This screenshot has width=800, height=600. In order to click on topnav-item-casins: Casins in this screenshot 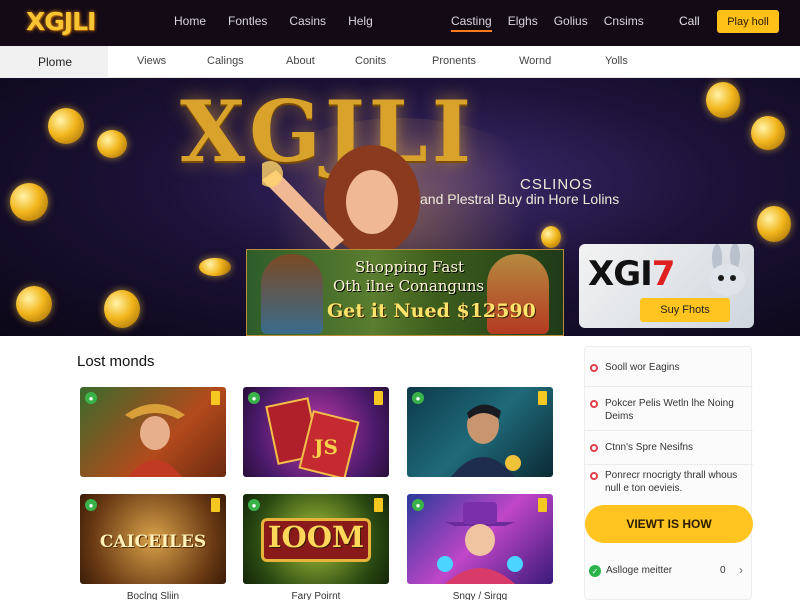, I will do `click(307, 21)`.